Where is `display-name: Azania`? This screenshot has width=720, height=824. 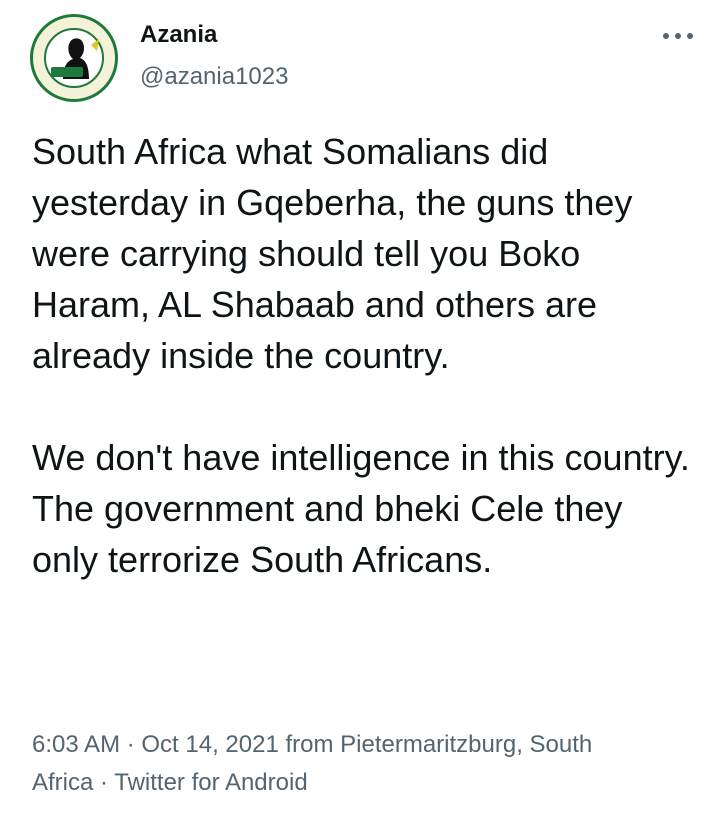
display-name: Azania is located at coordinates (214, 35).